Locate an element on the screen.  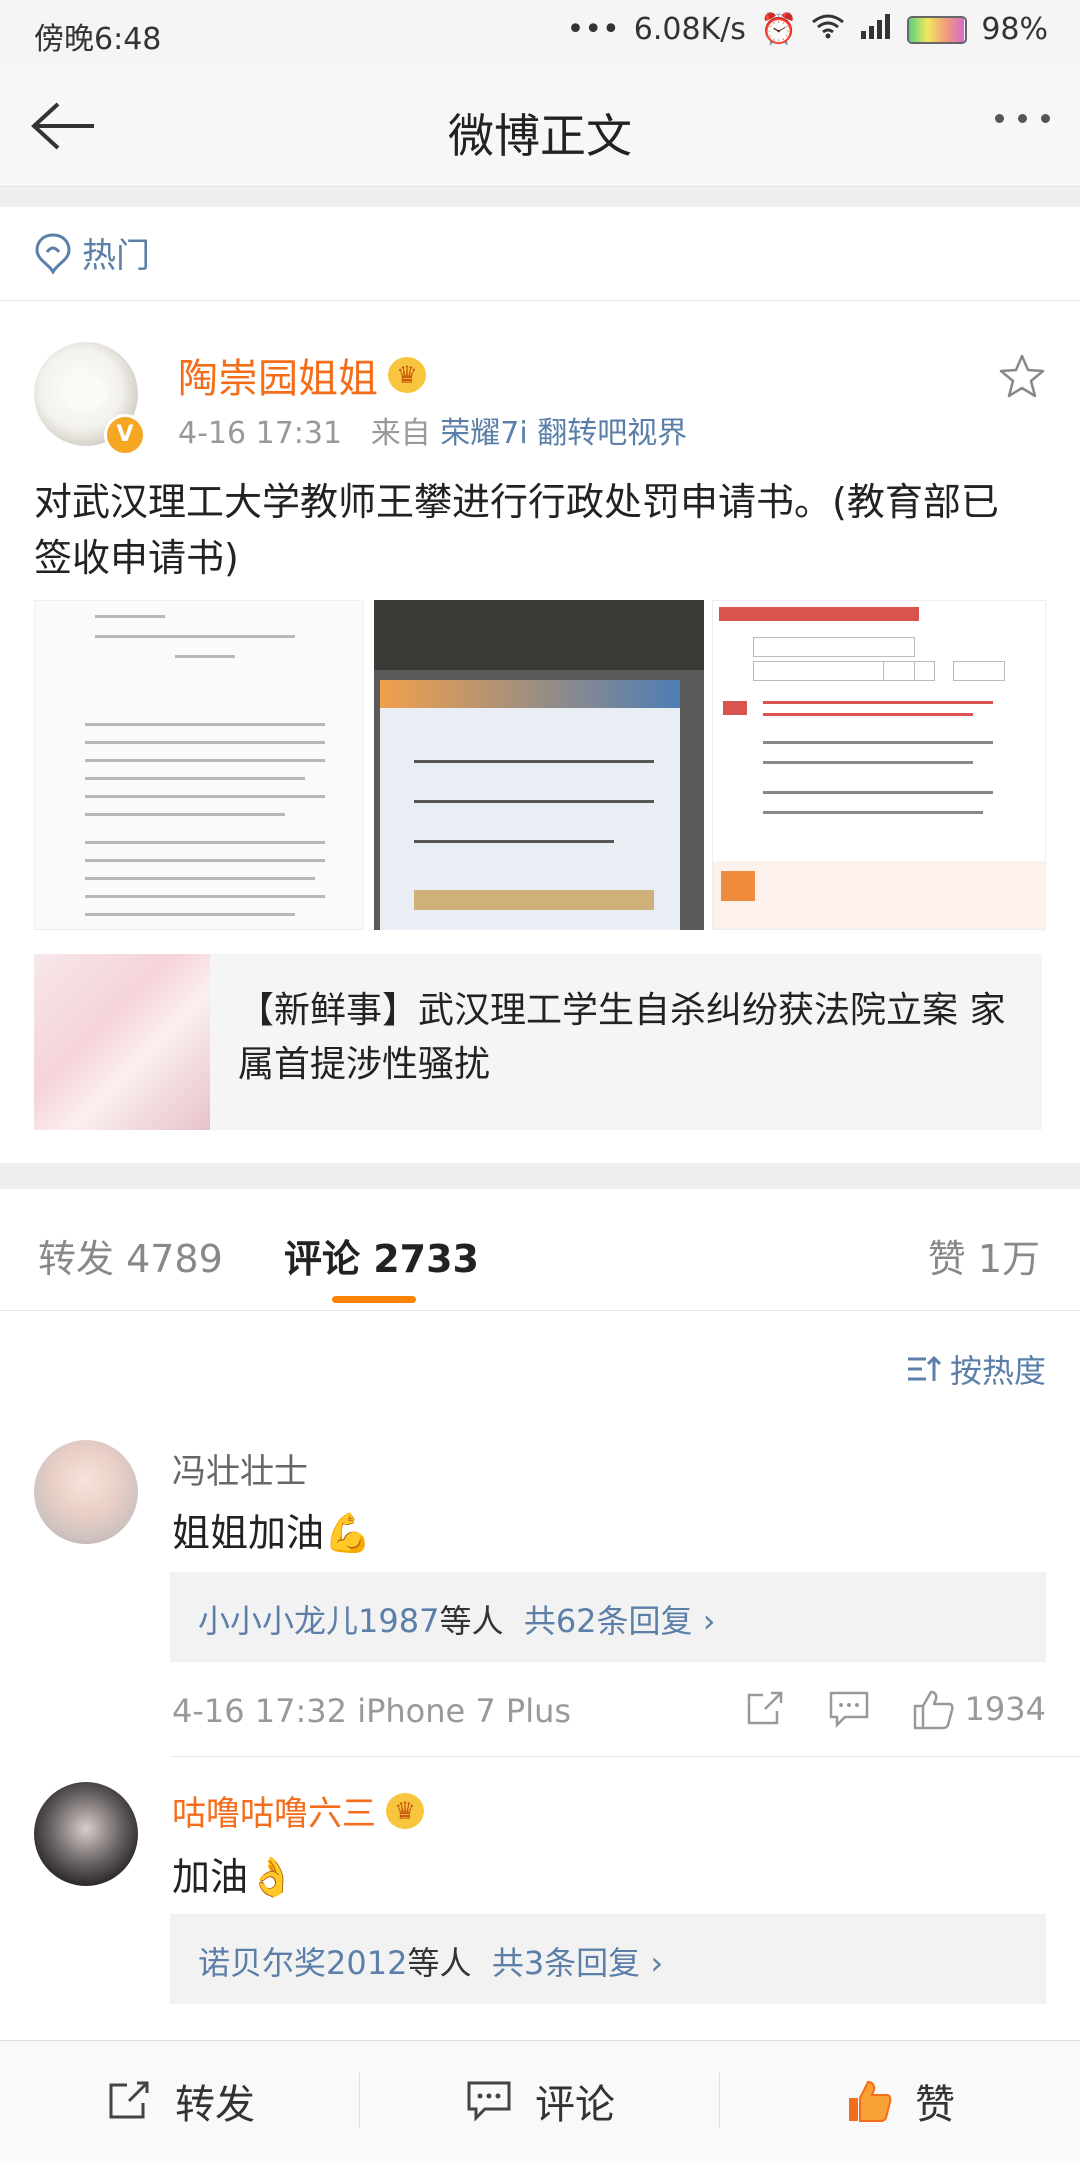
like-button: 赞 is located at coordinates (900, 2101).